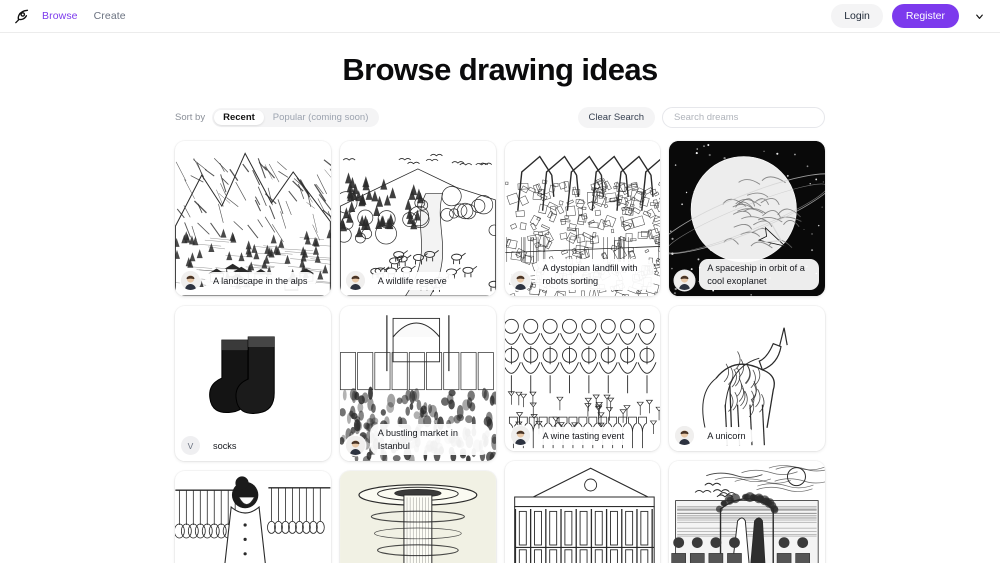 The height and width of the screenshot is (563, 1000). I want to click on gallery-card: A wildlife reserve, so click(417, 218).